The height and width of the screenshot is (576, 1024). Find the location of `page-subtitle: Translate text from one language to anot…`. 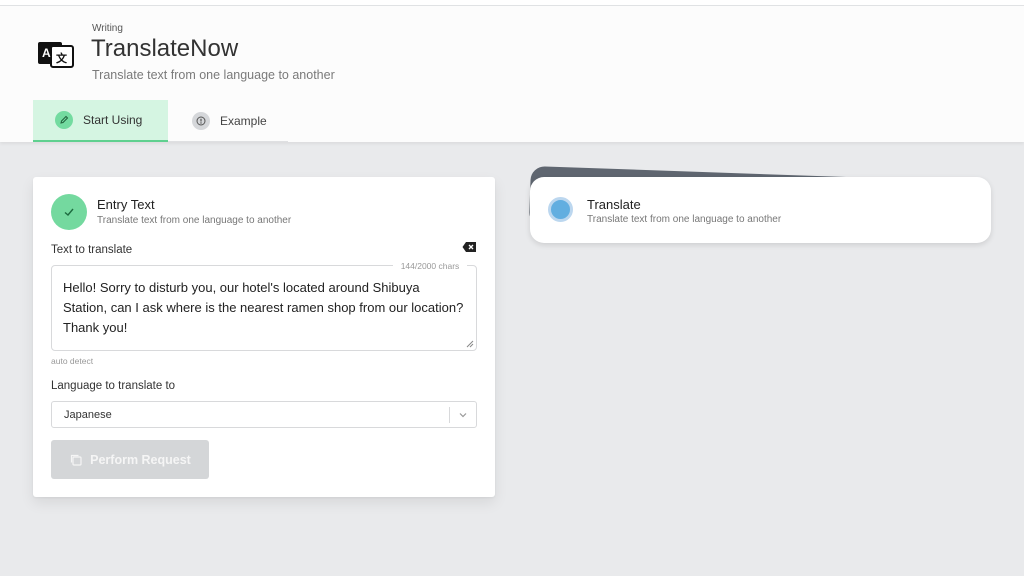

page-subtitle: Translate text from one language to anot… is located at coordinates (213, 75).